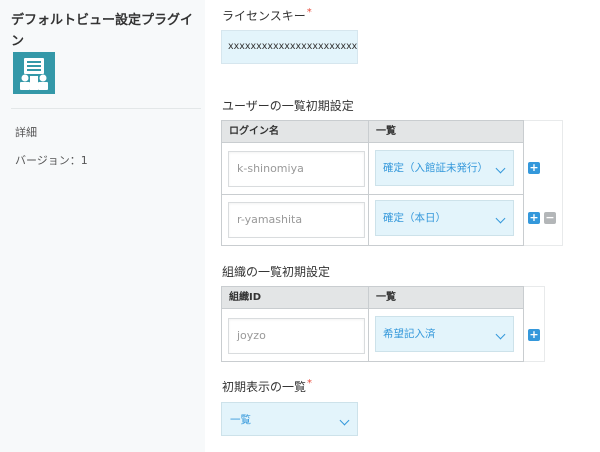  I want to click on view-select: 確定（本日）, so click(444, 218).